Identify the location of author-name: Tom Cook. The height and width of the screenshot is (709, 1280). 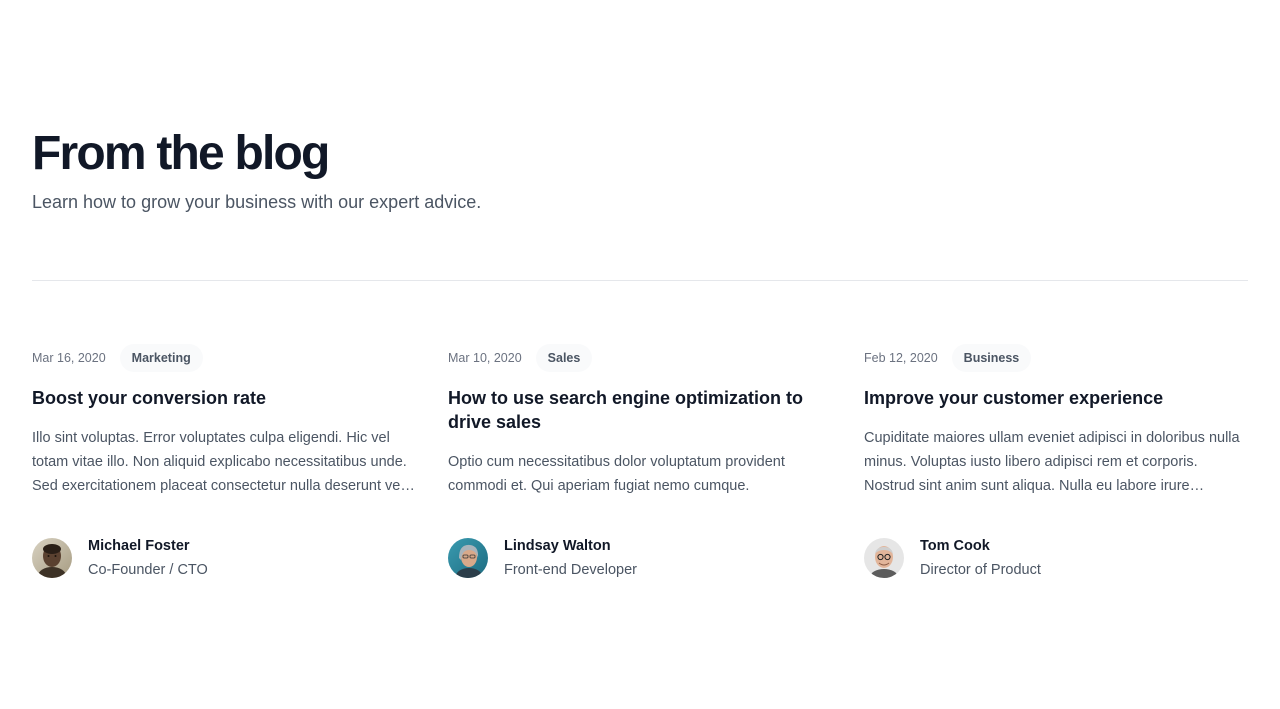
(980, 546).